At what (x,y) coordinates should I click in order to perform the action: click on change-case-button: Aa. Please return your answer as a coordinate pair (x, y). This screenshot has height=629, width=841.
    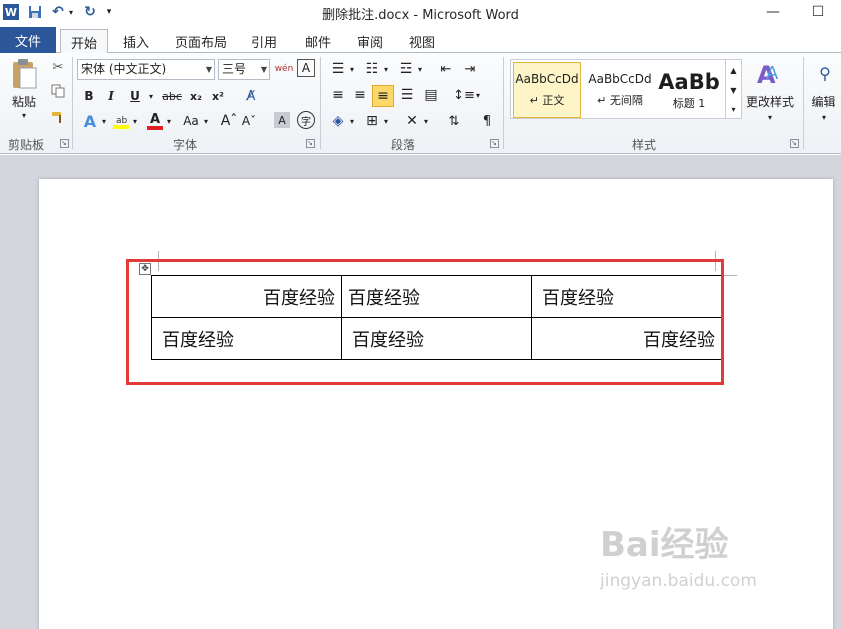
    Looking at the image, I should click on (191, 121).